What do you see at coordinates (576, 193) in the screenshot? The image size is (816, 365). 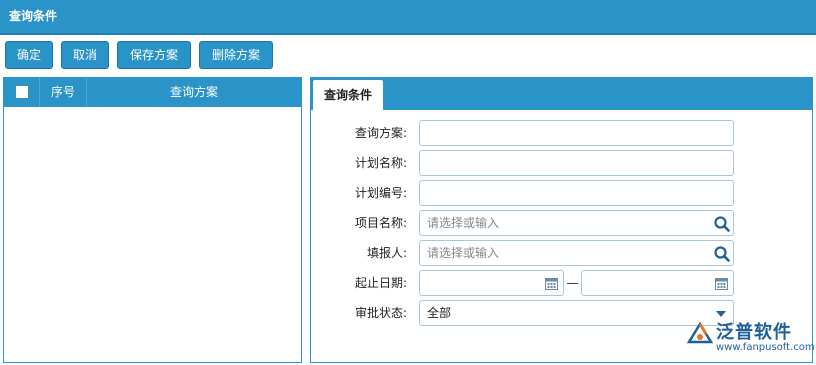 I see `plan-number-input` at bounding box center [576, 193].